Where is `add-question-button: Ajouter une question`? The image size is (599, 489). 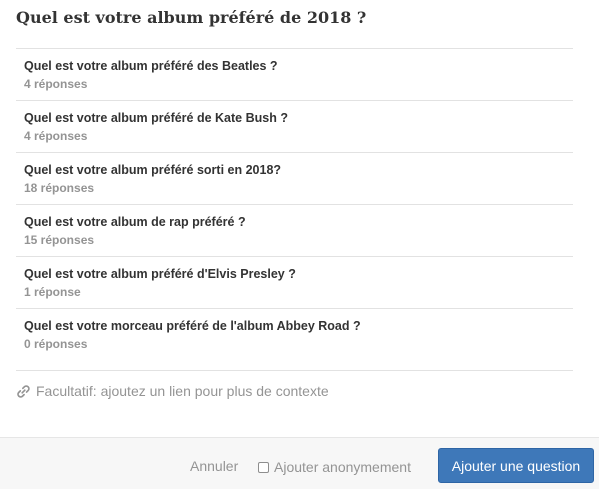 add-question-button: Ajouter une question is located at coordinates (516, 465).